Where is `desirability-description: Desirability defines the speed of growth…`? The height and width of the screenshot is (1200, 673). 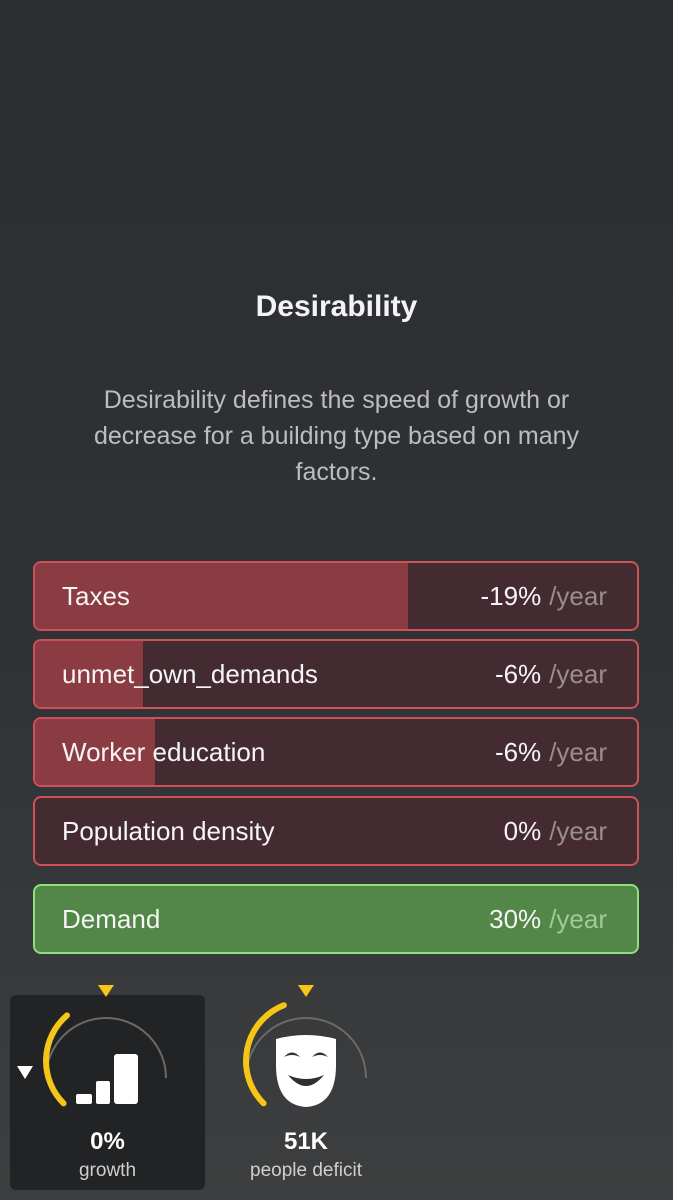 desirability-description: Desirability defines the speed of growth… is located at coordinates (336, 436).